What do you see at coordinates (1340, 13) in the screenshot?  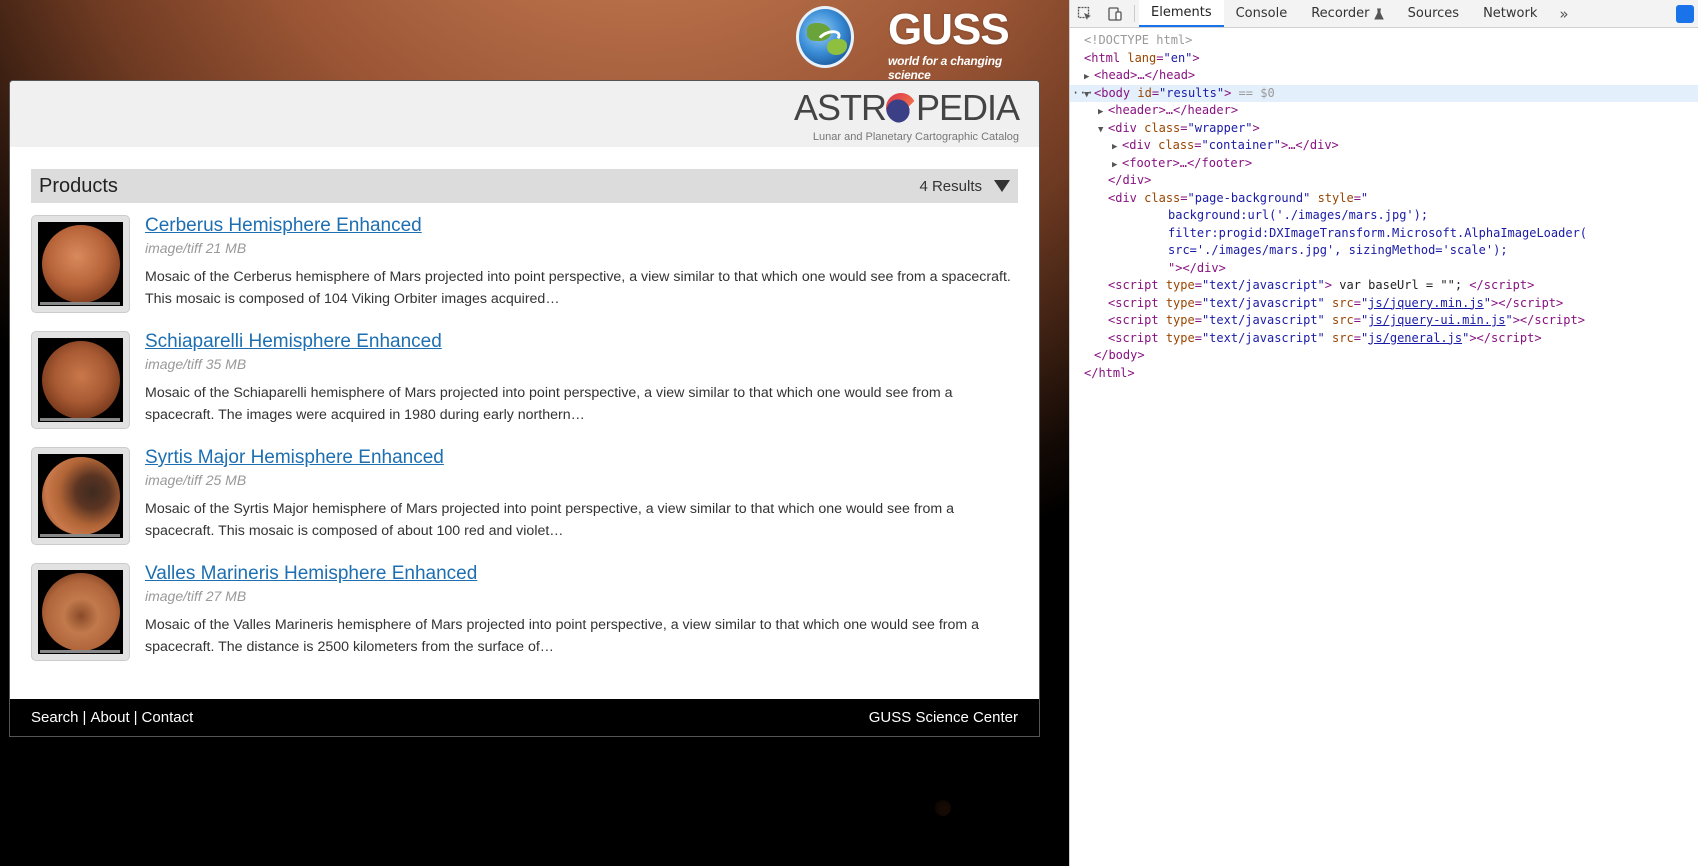 I see `tab-recorder-label: Recorder` at bounding box center [1340, 13].